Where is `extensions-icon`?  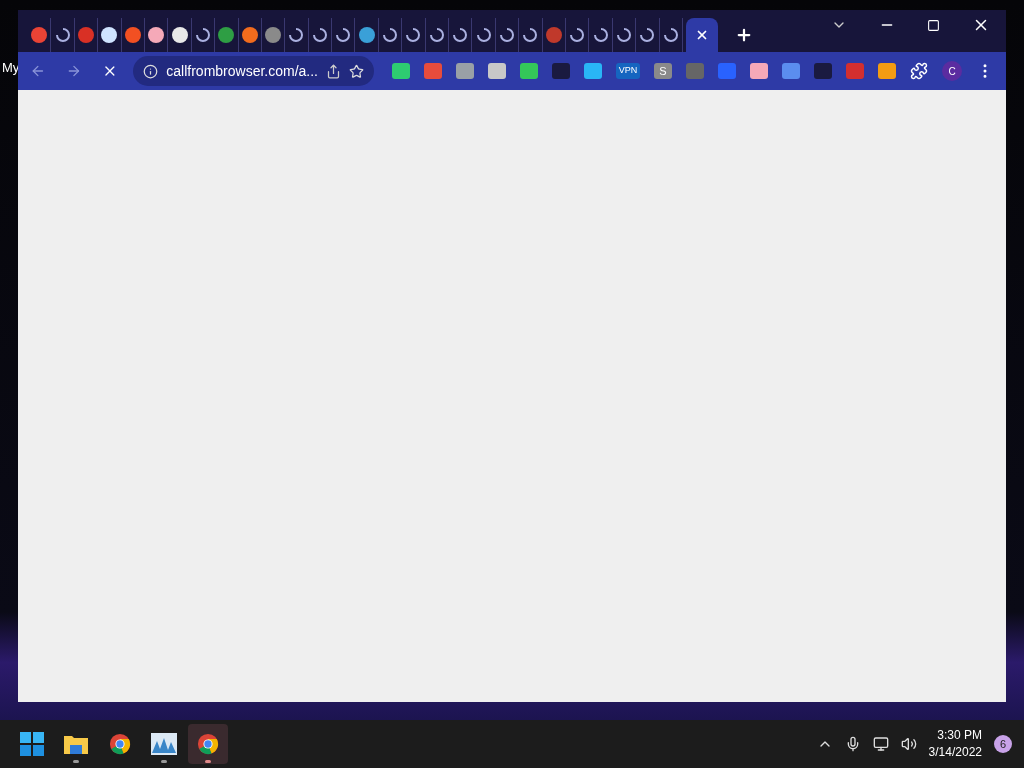
extensions-icon is located at coordinates (919, 71).